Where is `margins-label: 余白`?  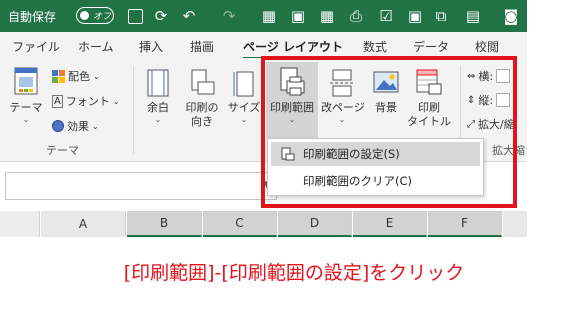
margins-label: 余白 is located at coordinates (158, 107).